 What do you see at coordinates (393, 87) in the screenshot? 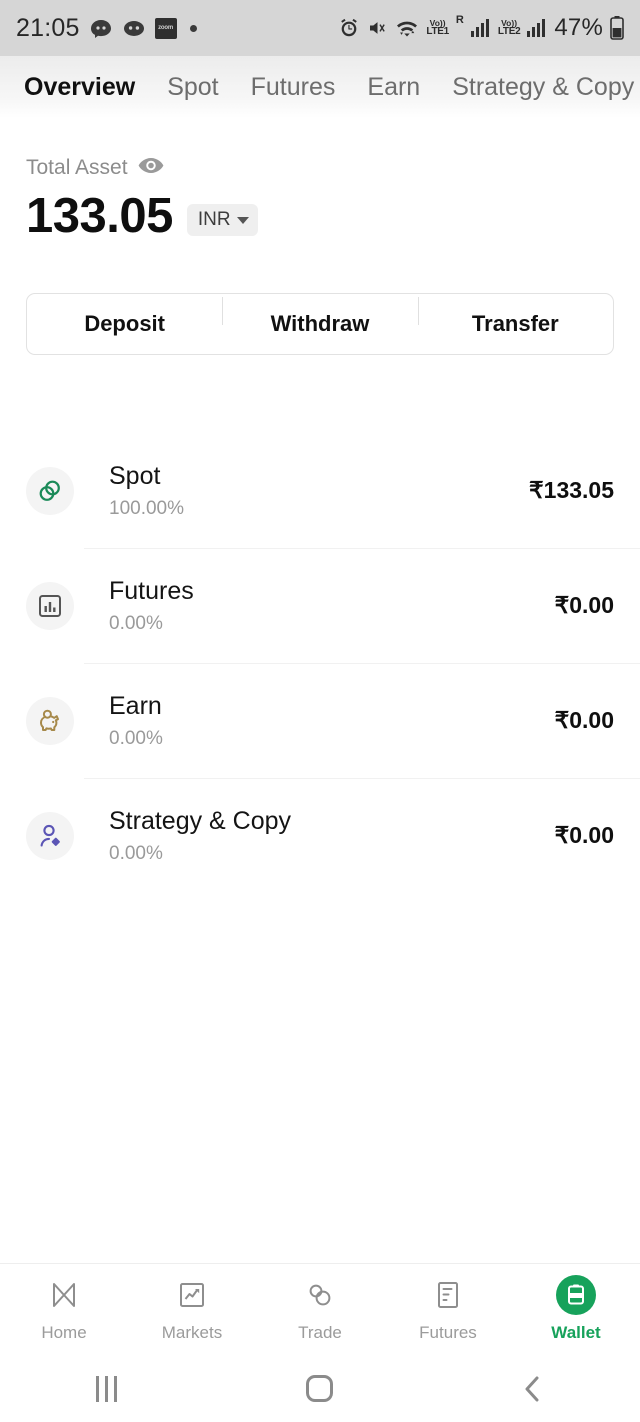
I see `tab-earn: Earn` at bounding box center [393, 87].